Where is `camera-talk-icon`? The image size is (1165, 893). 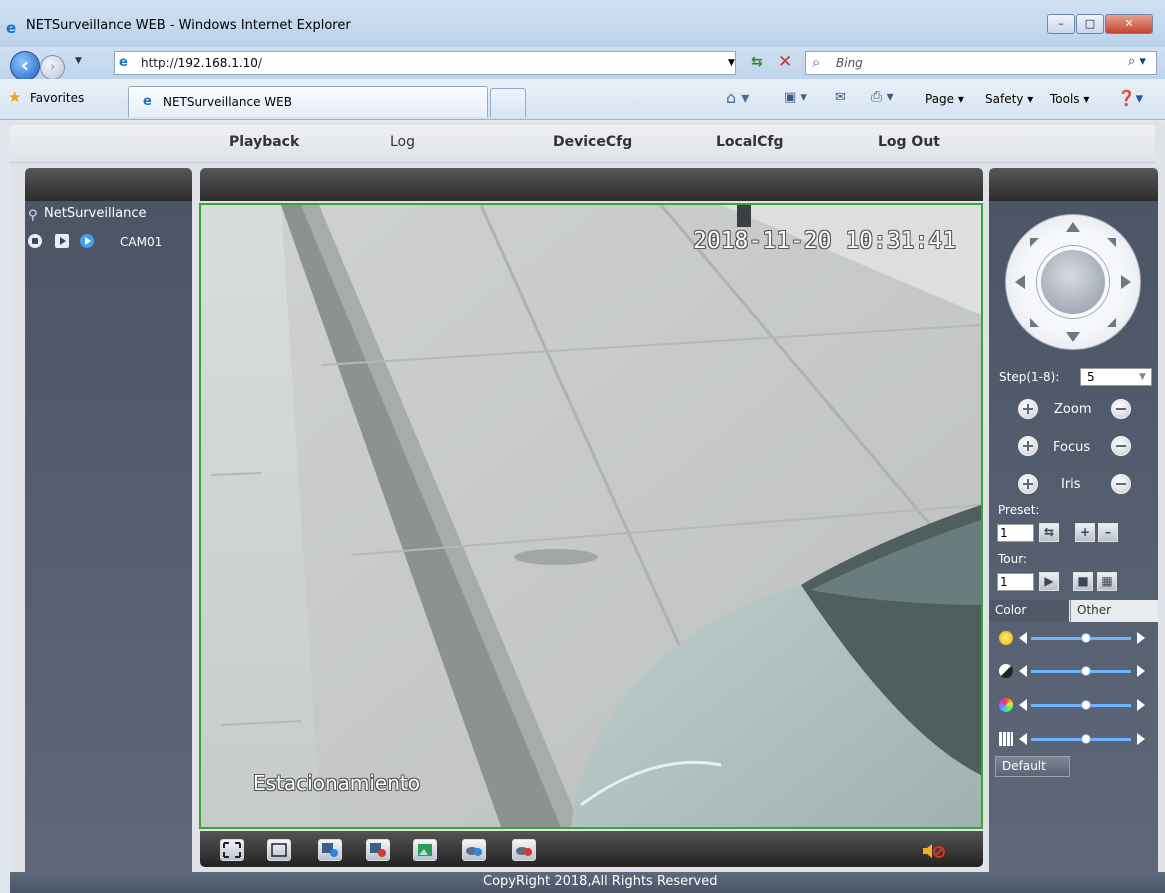
camera-talk-icon is located at coordinates (474, 851).